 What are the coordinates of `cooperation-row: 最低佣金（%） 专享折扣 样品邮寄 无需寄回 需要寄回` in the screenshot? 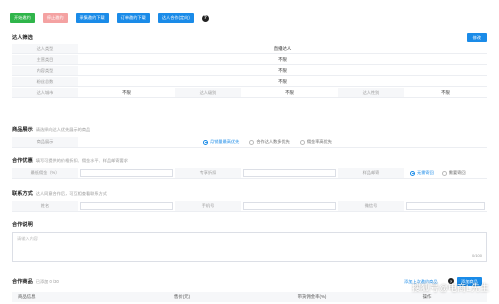 It's located at (249, 173).